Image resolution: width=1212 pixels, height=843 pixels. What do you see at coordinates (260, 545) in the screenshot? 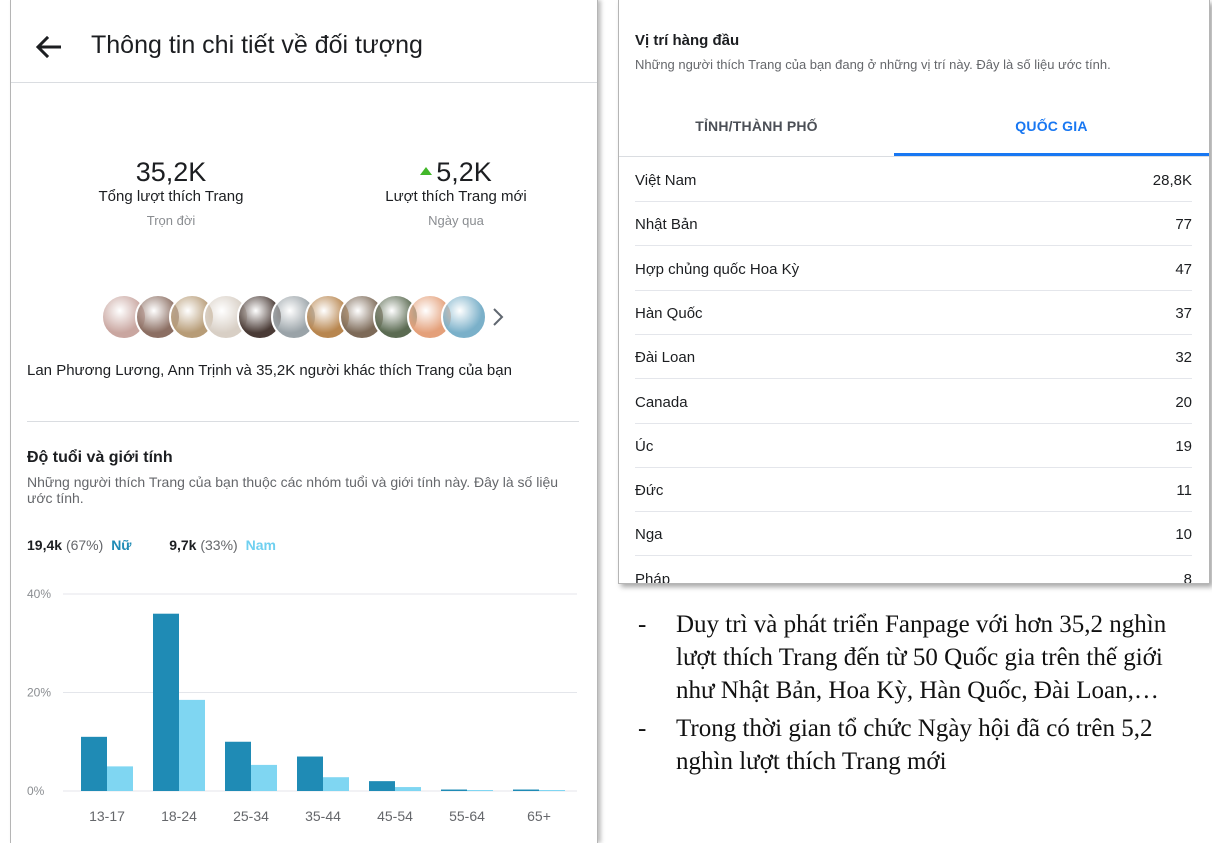
I see `male-label: Nam` at bounding box center [260, 545].